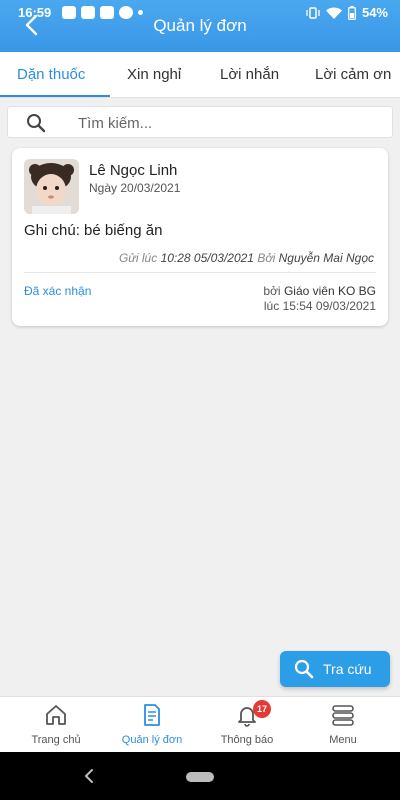  I want to click on nav-requests: Quản lý đơn, so click(152, 725).